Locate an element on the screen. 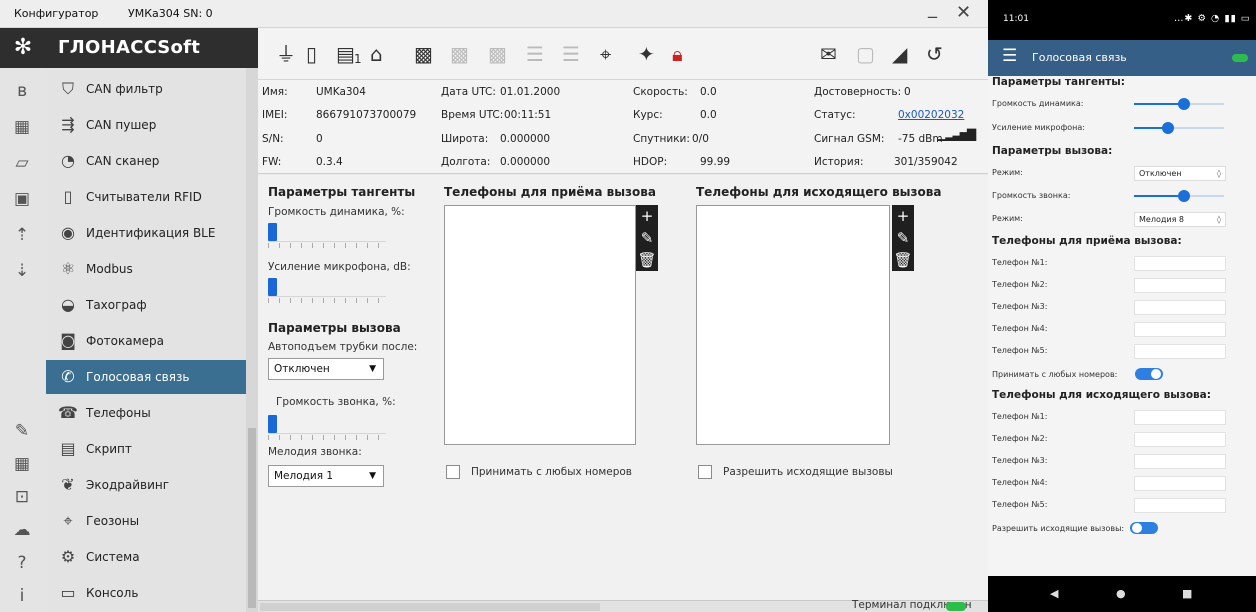  phone-ring-slider is located at coordinates (1179, 196).